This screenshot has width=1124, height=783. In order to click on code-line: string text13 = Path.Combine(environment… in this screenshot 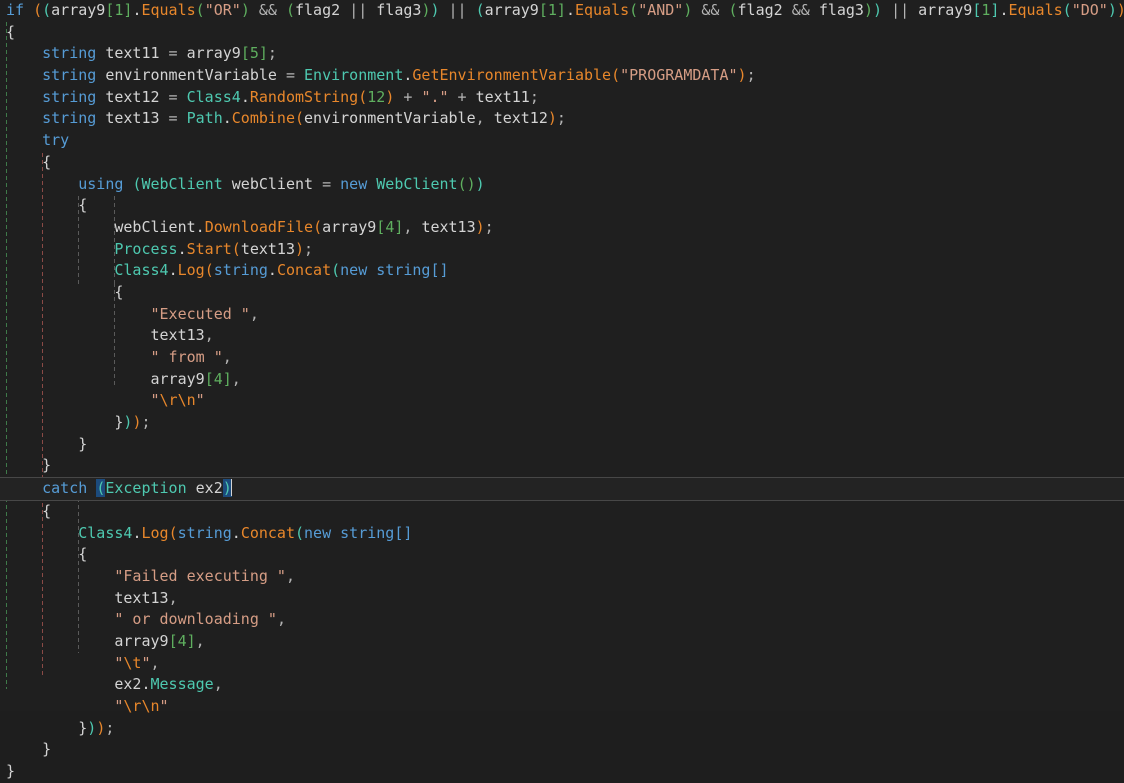, I will do `click(562, 119)`.